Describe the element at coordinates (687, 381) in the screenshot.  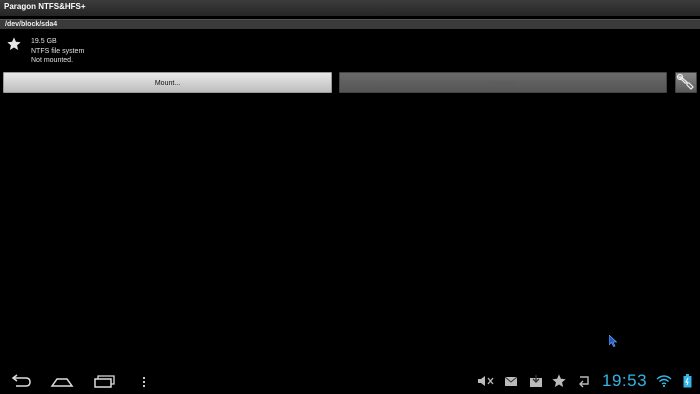
I see `battery-icon` at that location.